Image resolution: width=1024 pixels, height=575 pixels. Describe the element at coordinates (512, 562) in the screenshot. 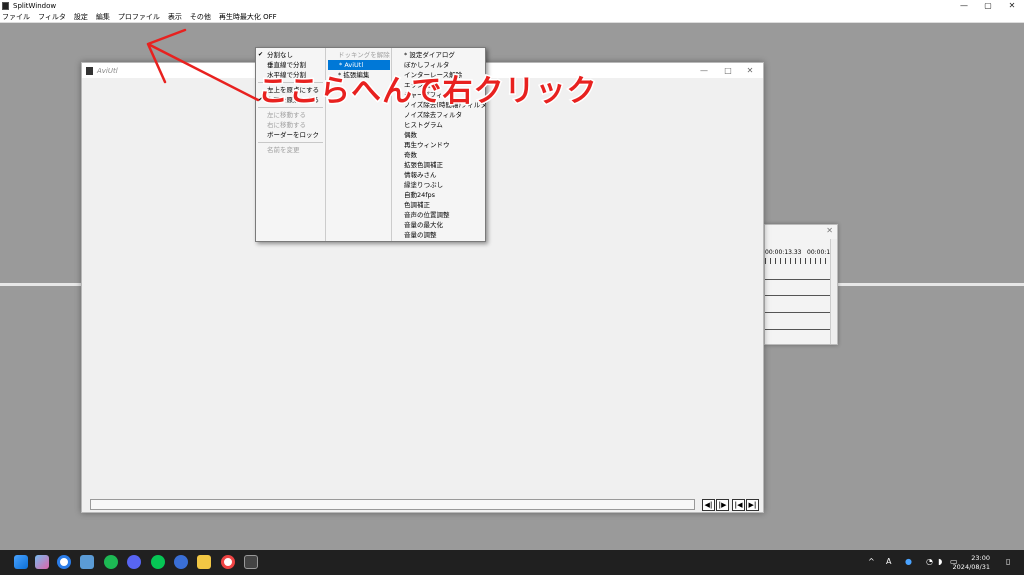

I see `taskbar: ^ A ● ◔ ◗ ▭ 23:00 2024/08/31 ▯` at that location.